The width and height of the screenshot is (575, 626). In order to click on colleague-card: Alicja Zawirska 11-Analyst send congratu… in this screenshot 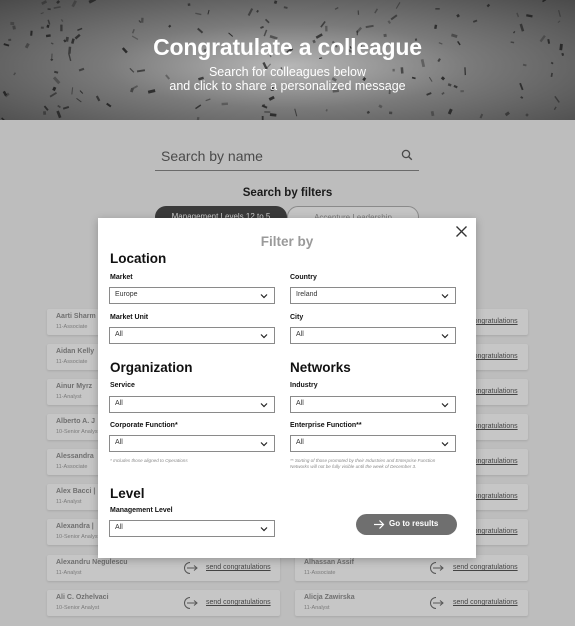, I will do `click(411, 603)`.